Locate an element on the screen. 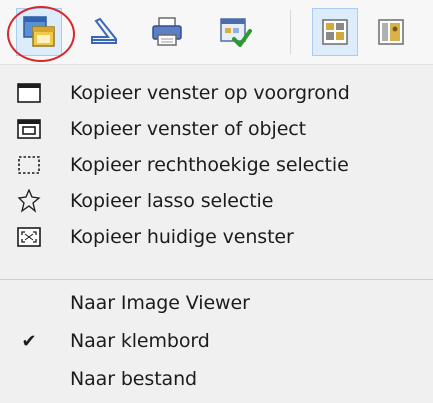 The image size is (433, 403). menu-item-to-image-viewer: Naar Image Viewer is located at coordinates (216, 303).